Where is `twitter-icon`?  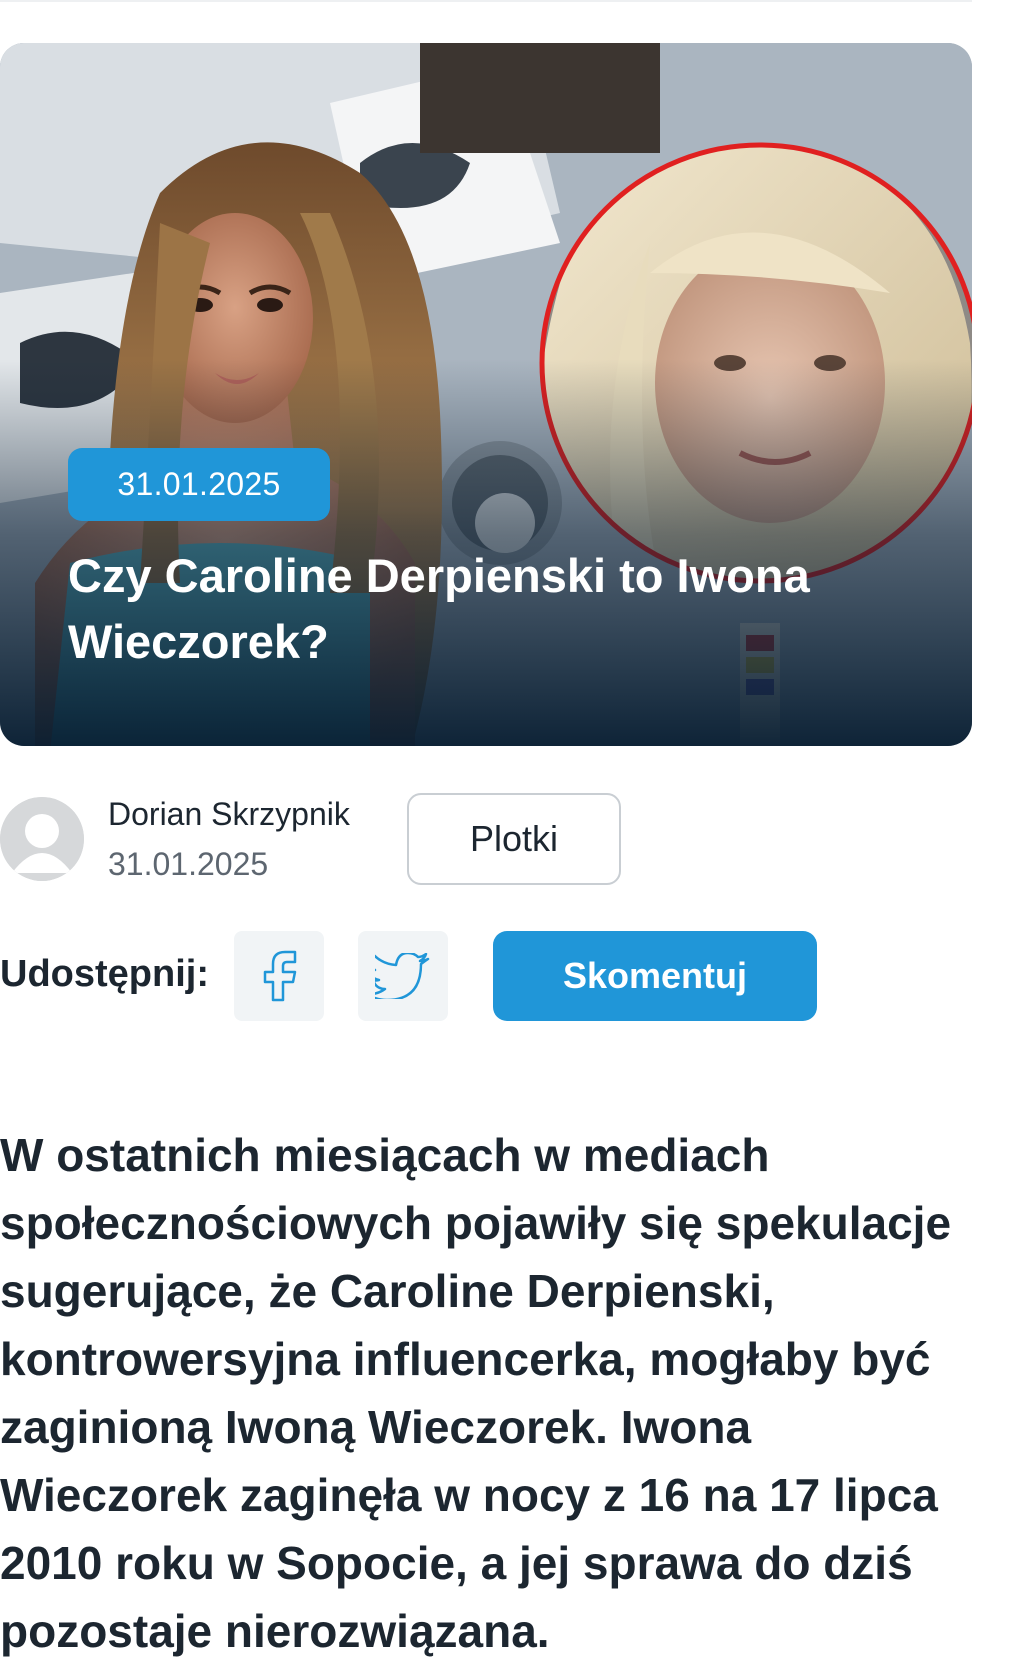 twitter-icon is located at coordinates (402, 976).